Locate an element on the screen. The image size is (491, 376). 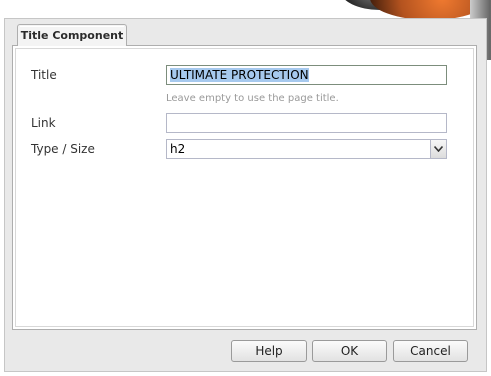
cancel-button: Cancel is located at coordinates (430, 351).